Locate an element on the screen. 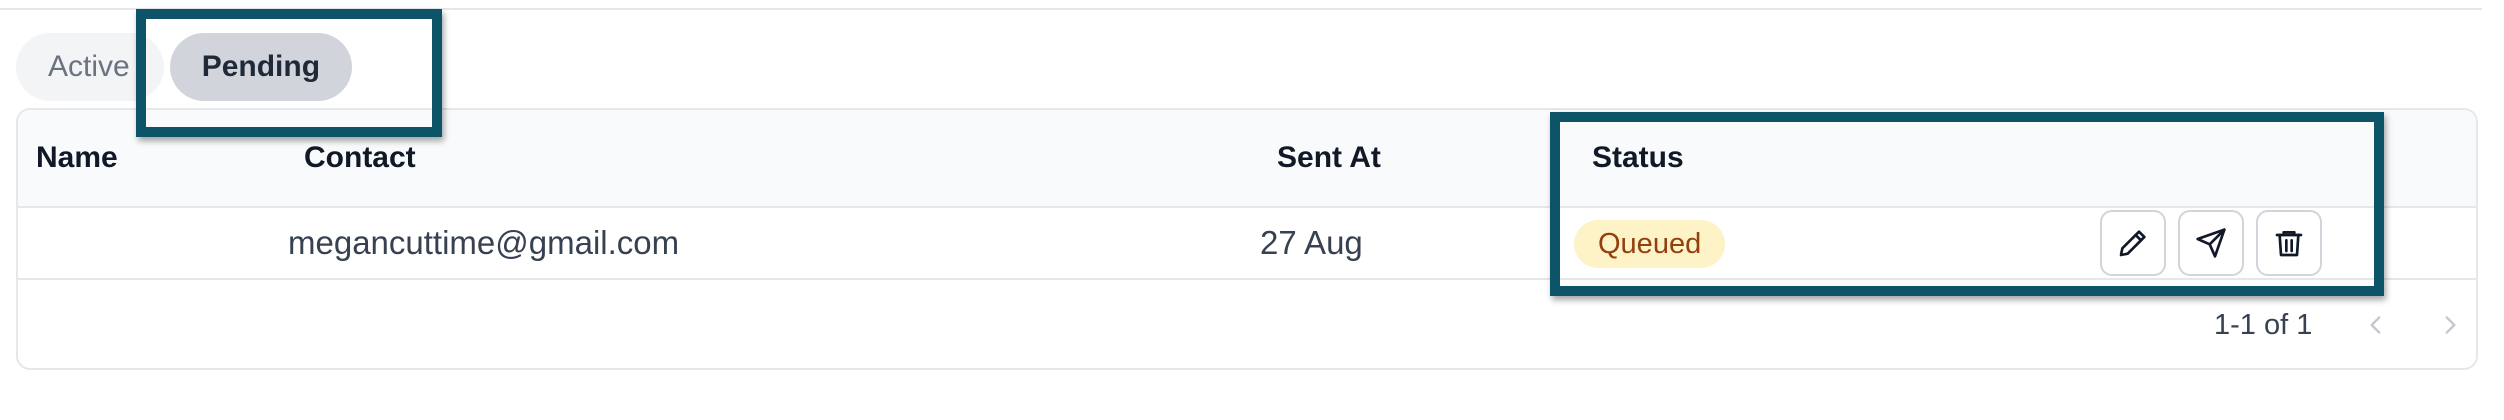 The height and width of the screenshot is (420, 2504). status-badge: Queued is located at coordinates (1650, 244).